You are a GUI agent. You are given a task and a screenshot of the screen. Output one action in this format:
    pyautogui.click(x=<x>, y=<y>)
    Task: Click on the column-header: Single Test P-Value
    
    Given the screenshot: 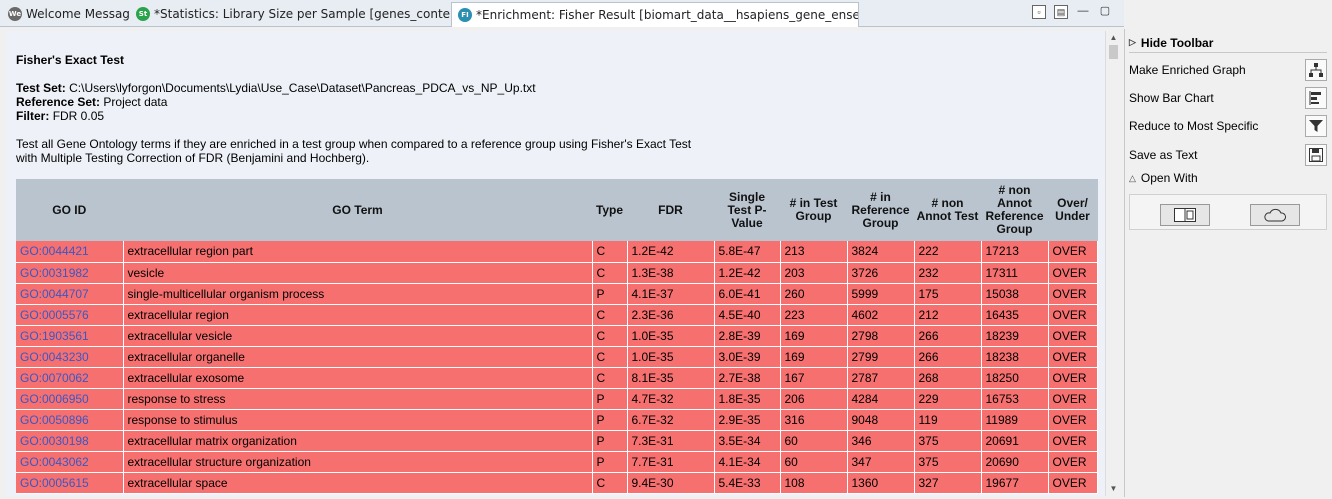 What is the action you would take?
    pyautogui.click(x=747, y=210)
    